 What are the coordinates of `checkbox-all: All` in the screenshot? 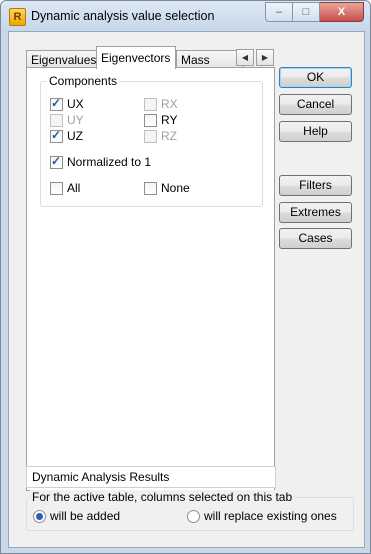 It's located at (65, 188).